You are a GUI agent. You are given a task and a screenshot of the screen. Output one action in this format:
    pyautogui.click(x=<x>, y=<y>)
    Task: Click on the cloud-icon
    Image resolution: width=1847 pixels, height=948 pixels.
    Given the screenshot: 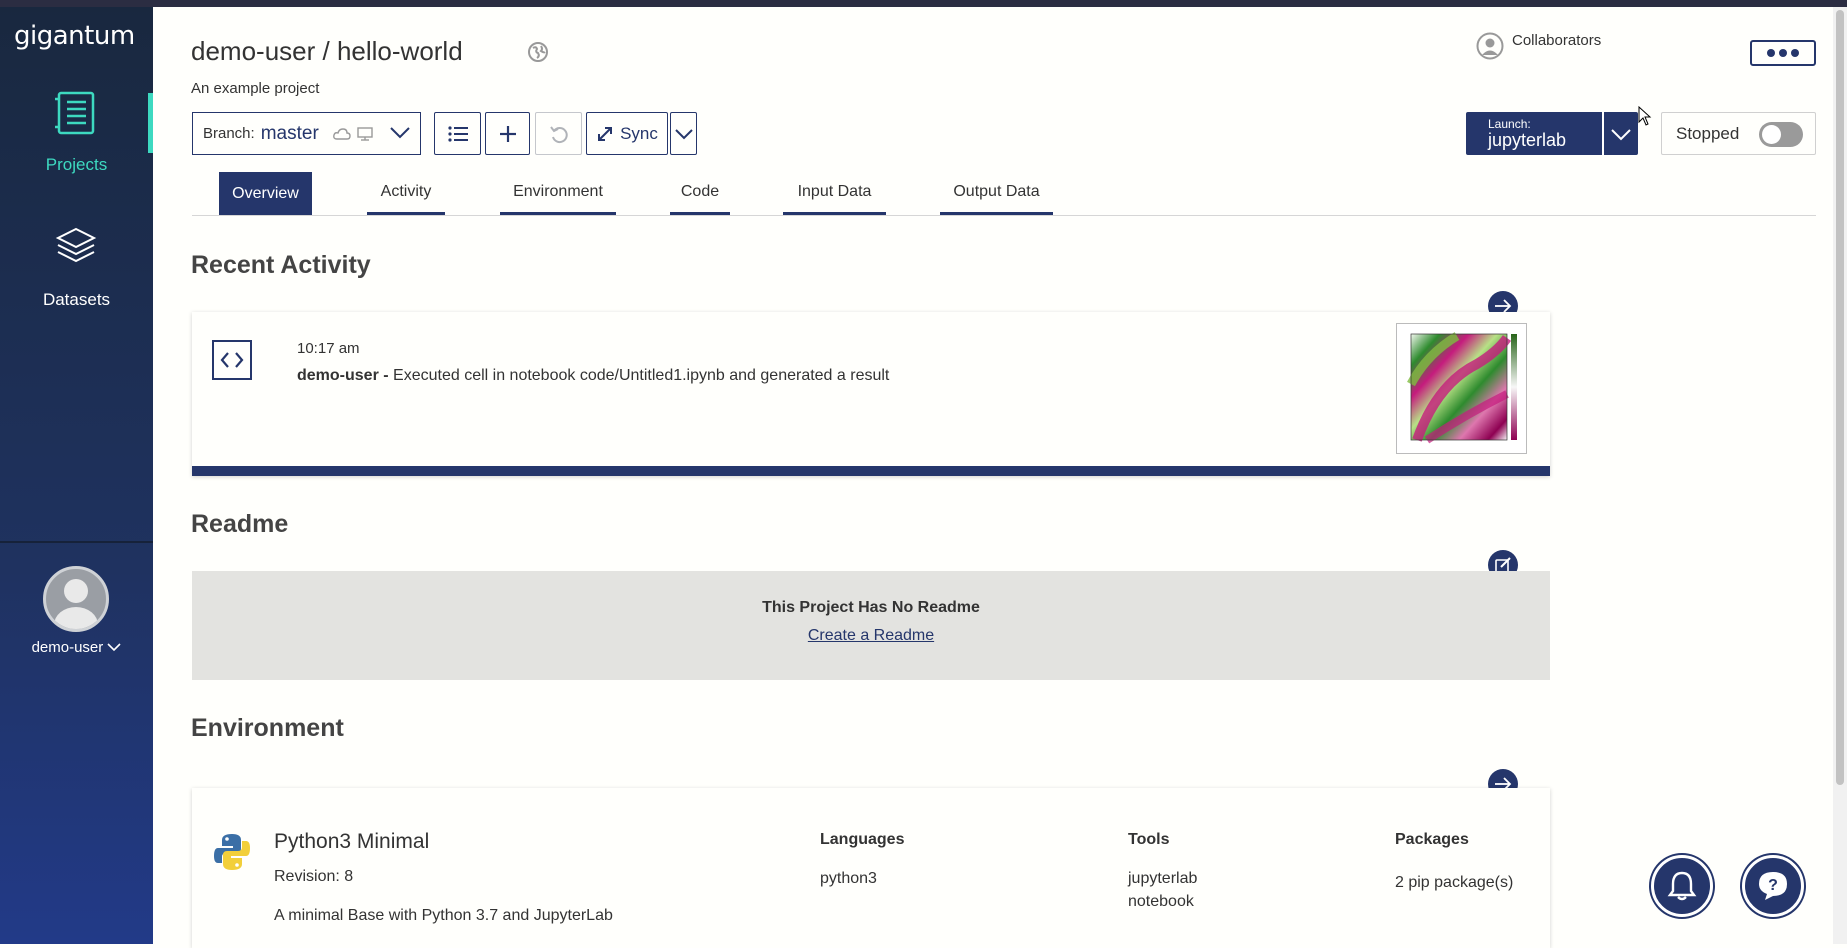 What is the action you would take?
    pyautogui.click(x=341, y=133)
    